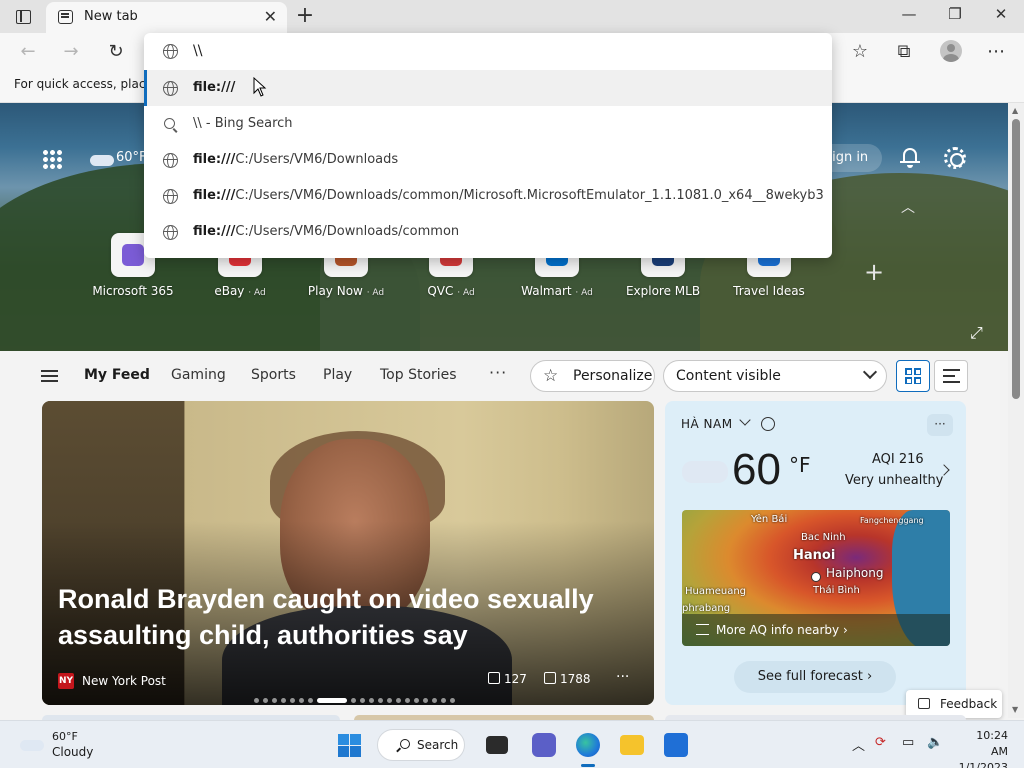 Image resolution: width=1024 pixels, height=768 pixels. I want to click on app-launcher-icon, so click(52, 159).